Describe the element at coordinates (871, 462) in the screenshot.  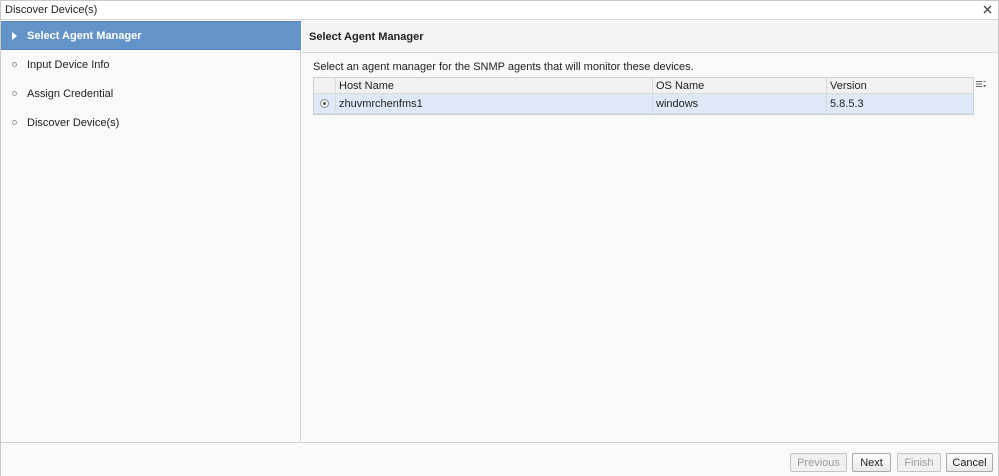
I see `next-button: Next` at that location.